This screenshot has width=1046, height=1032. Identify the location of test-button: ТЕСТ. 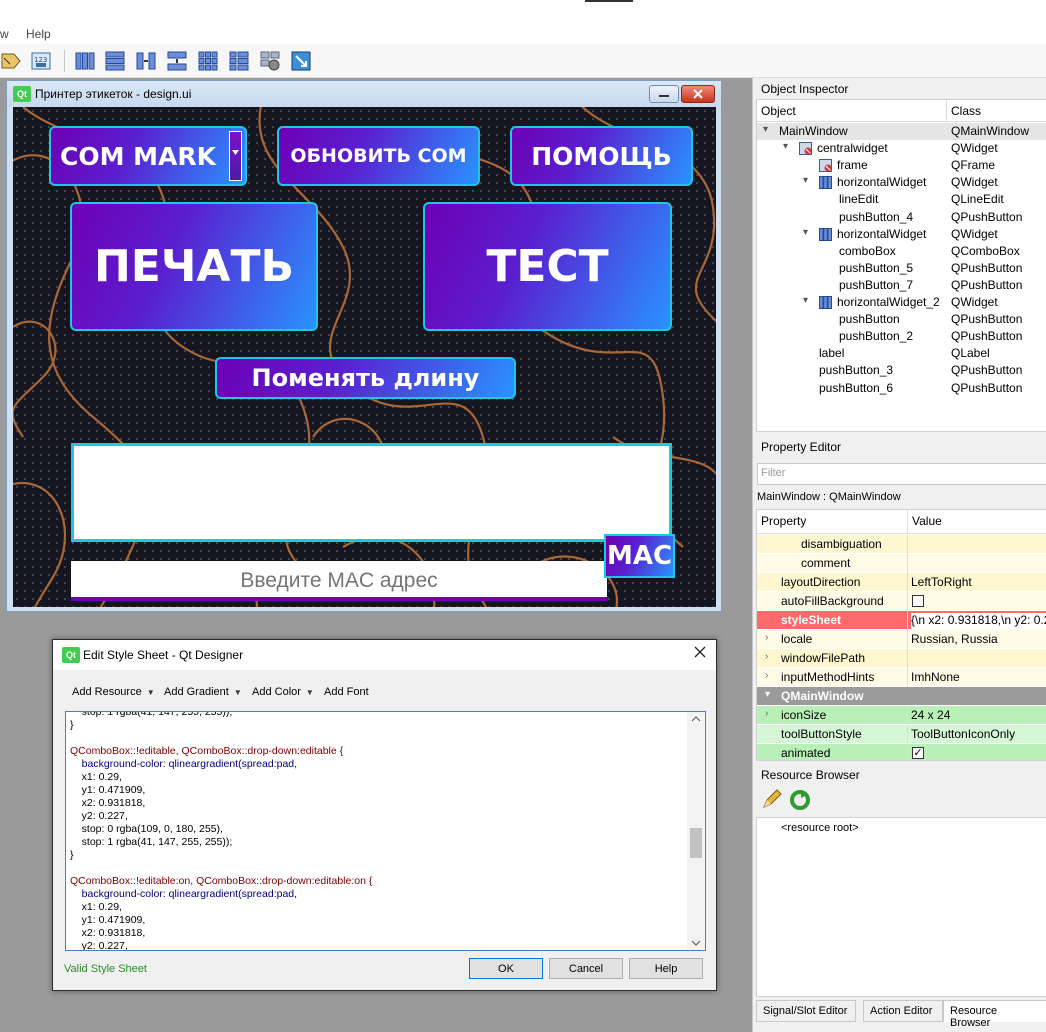
(547, 266).